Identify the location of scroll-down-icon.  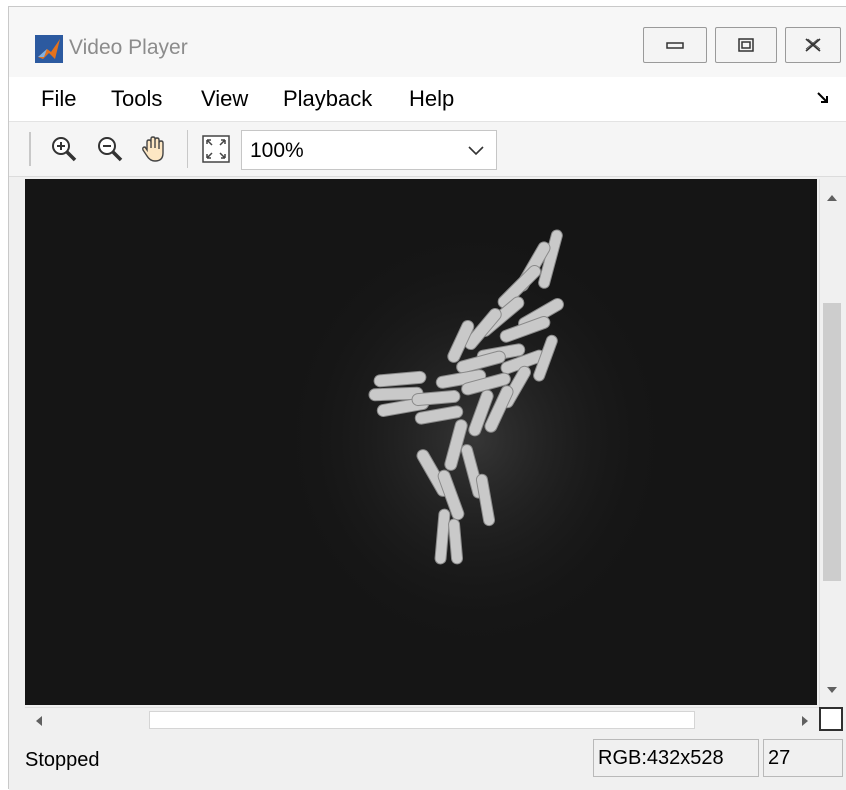
(832, 690).